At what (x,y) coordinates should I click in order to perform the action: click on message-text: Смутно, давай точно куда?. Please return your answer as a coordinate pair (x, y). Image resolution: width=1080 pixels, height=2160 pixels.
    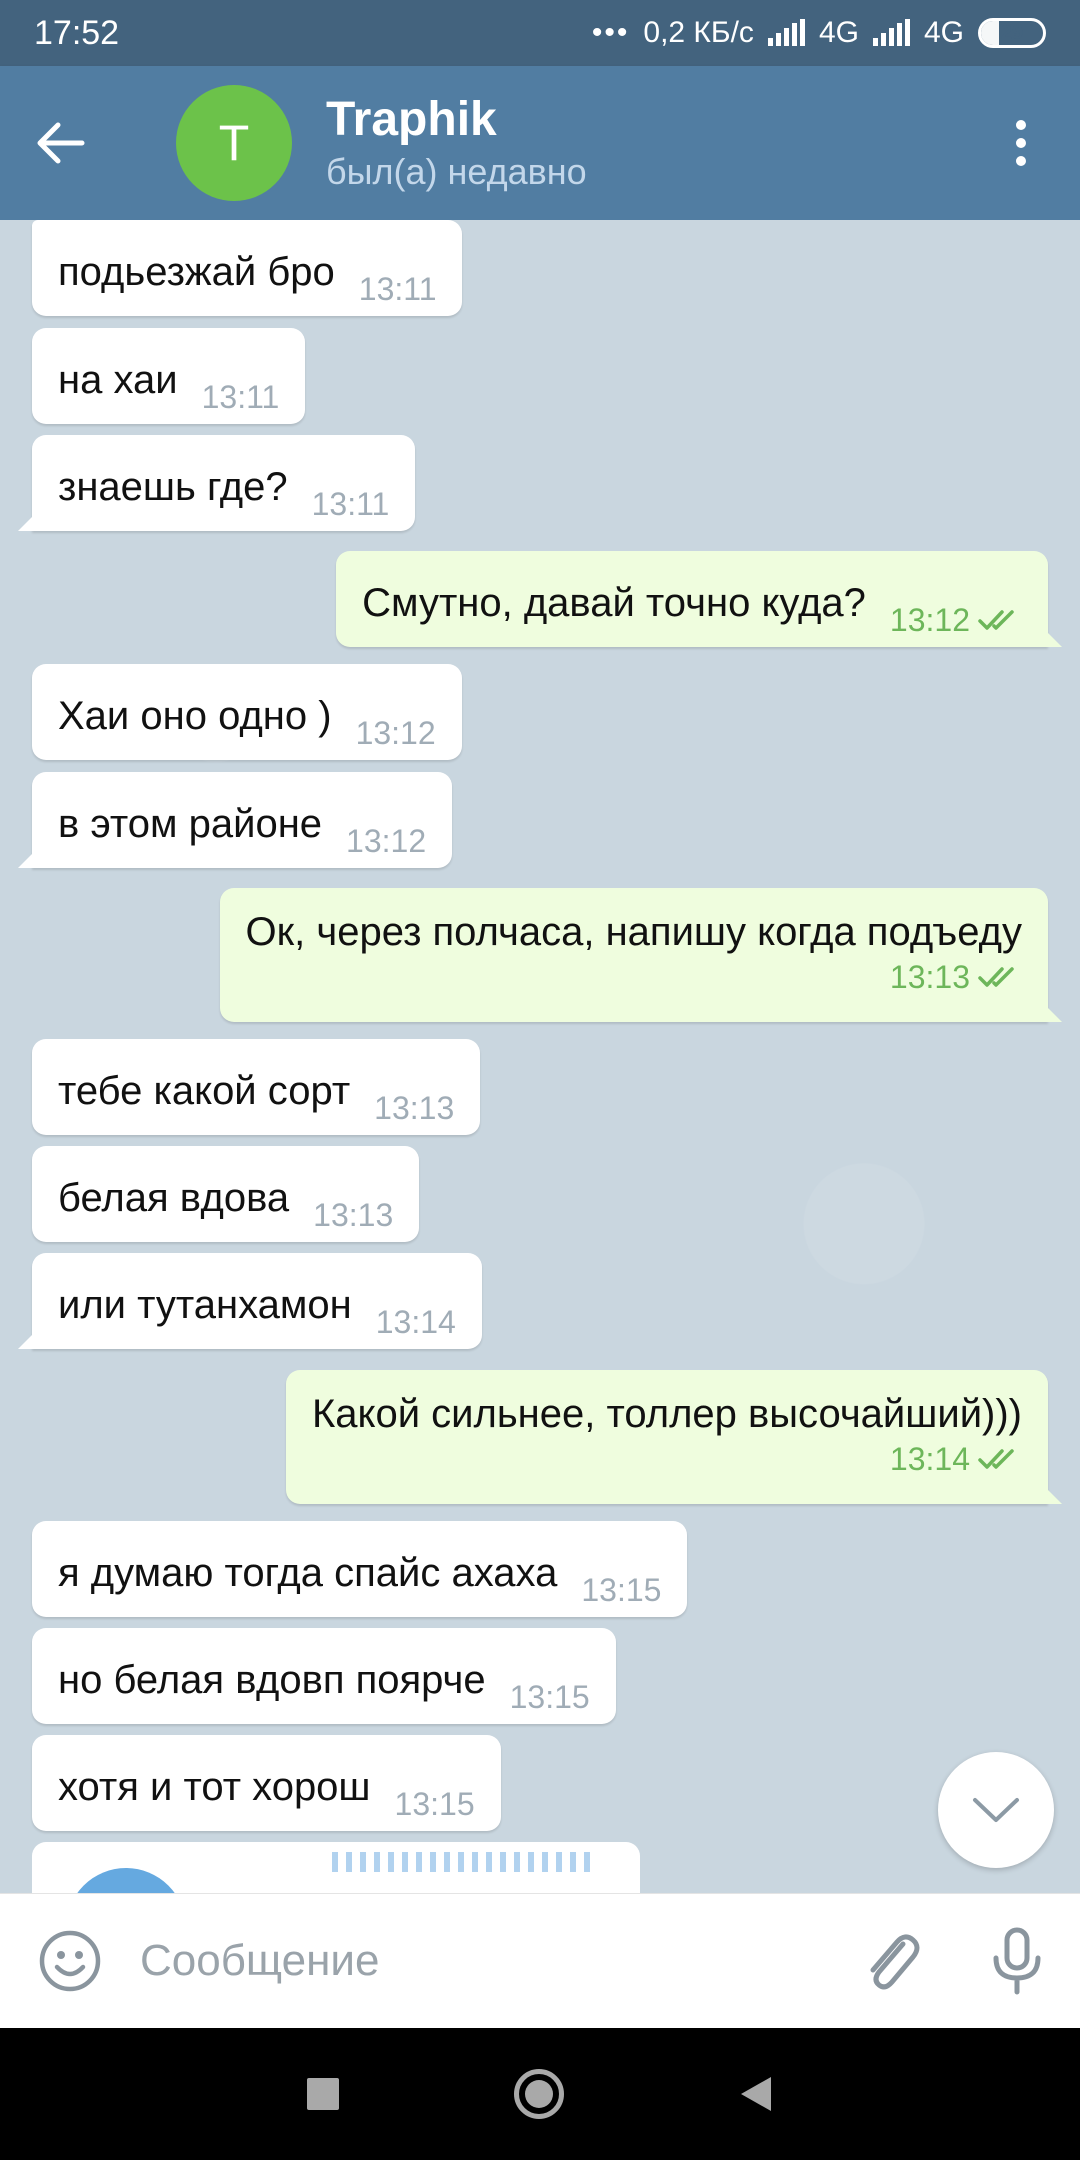
    Looking at the image, I should click on (614, 603).